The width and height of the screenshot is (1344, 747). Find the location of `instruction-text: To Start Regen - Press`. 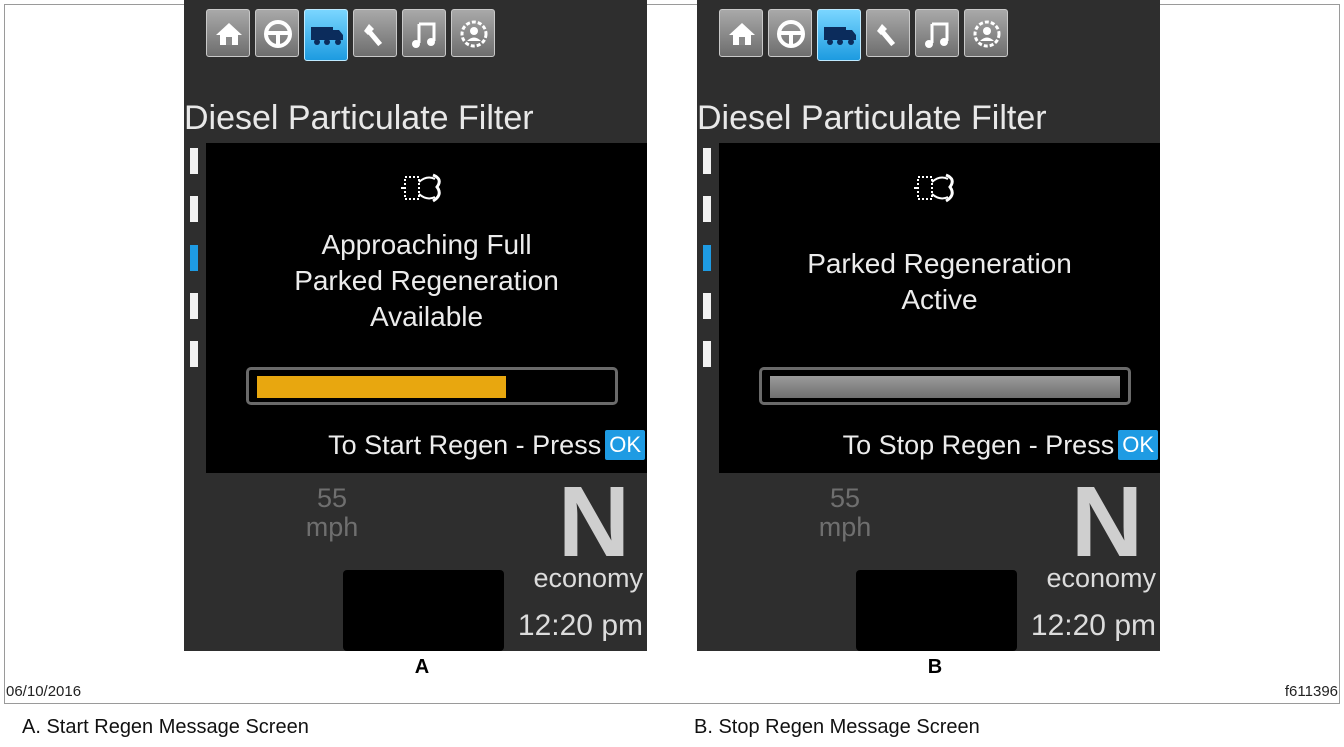

instruction-text: To Start Regen - Press is located at coordinates (465, 445).